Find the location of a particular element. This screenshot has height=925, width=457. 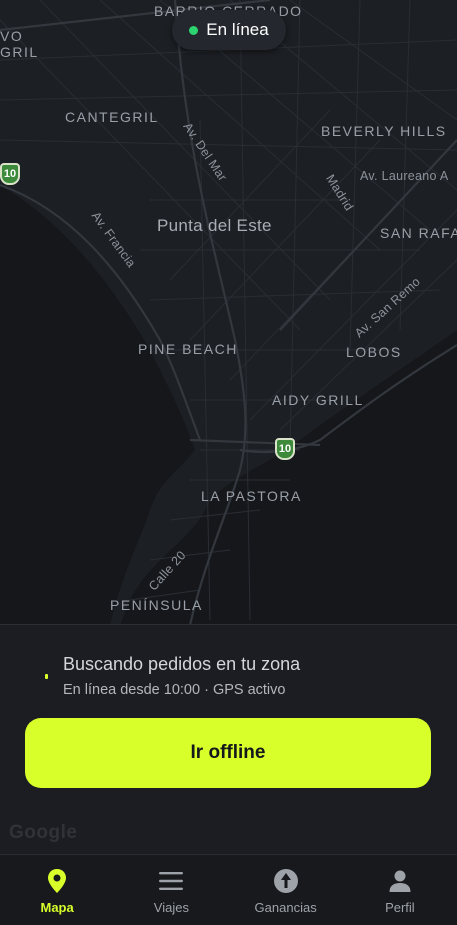

online-status-pill: En línea is located at coordinates (229, 30).